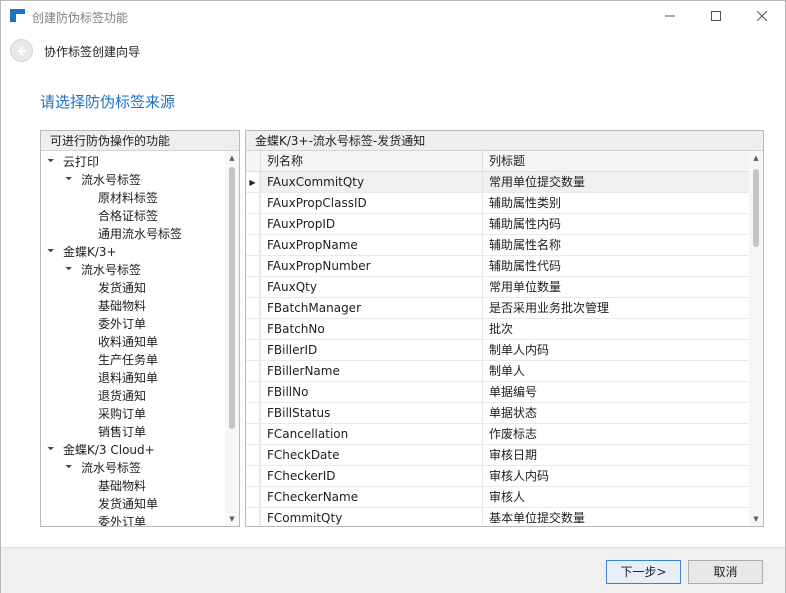  Describe the element at coordinates (615, 266) in the screenshot. I see `cell-column-title: 辅助属性代码` at that location.